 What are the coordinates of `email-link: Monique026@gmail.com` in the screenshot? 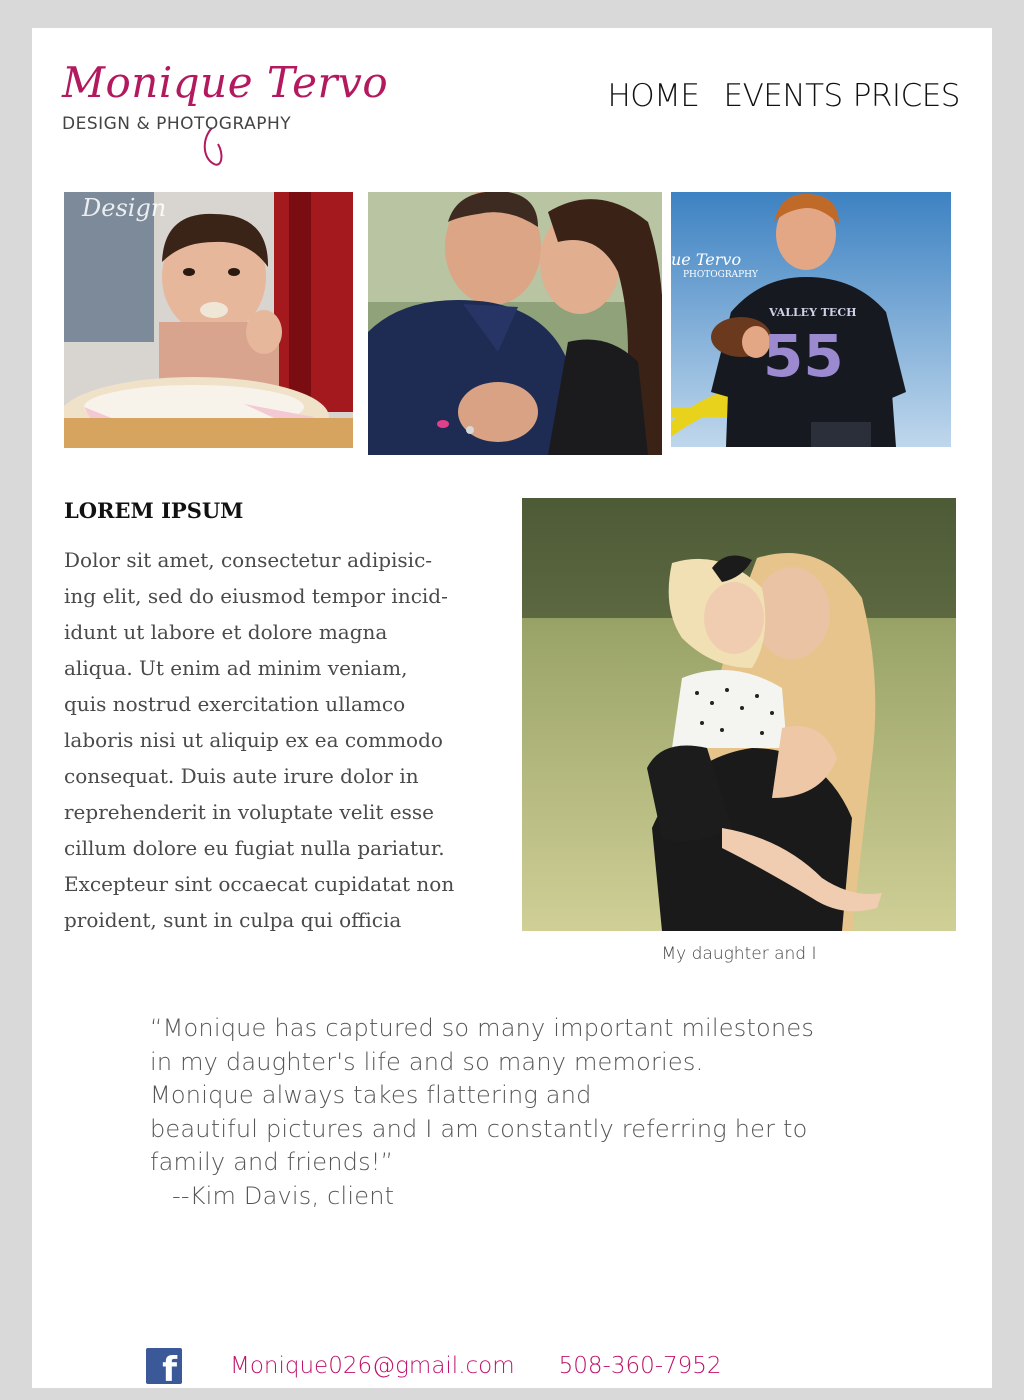 It's located at (372, 1366).